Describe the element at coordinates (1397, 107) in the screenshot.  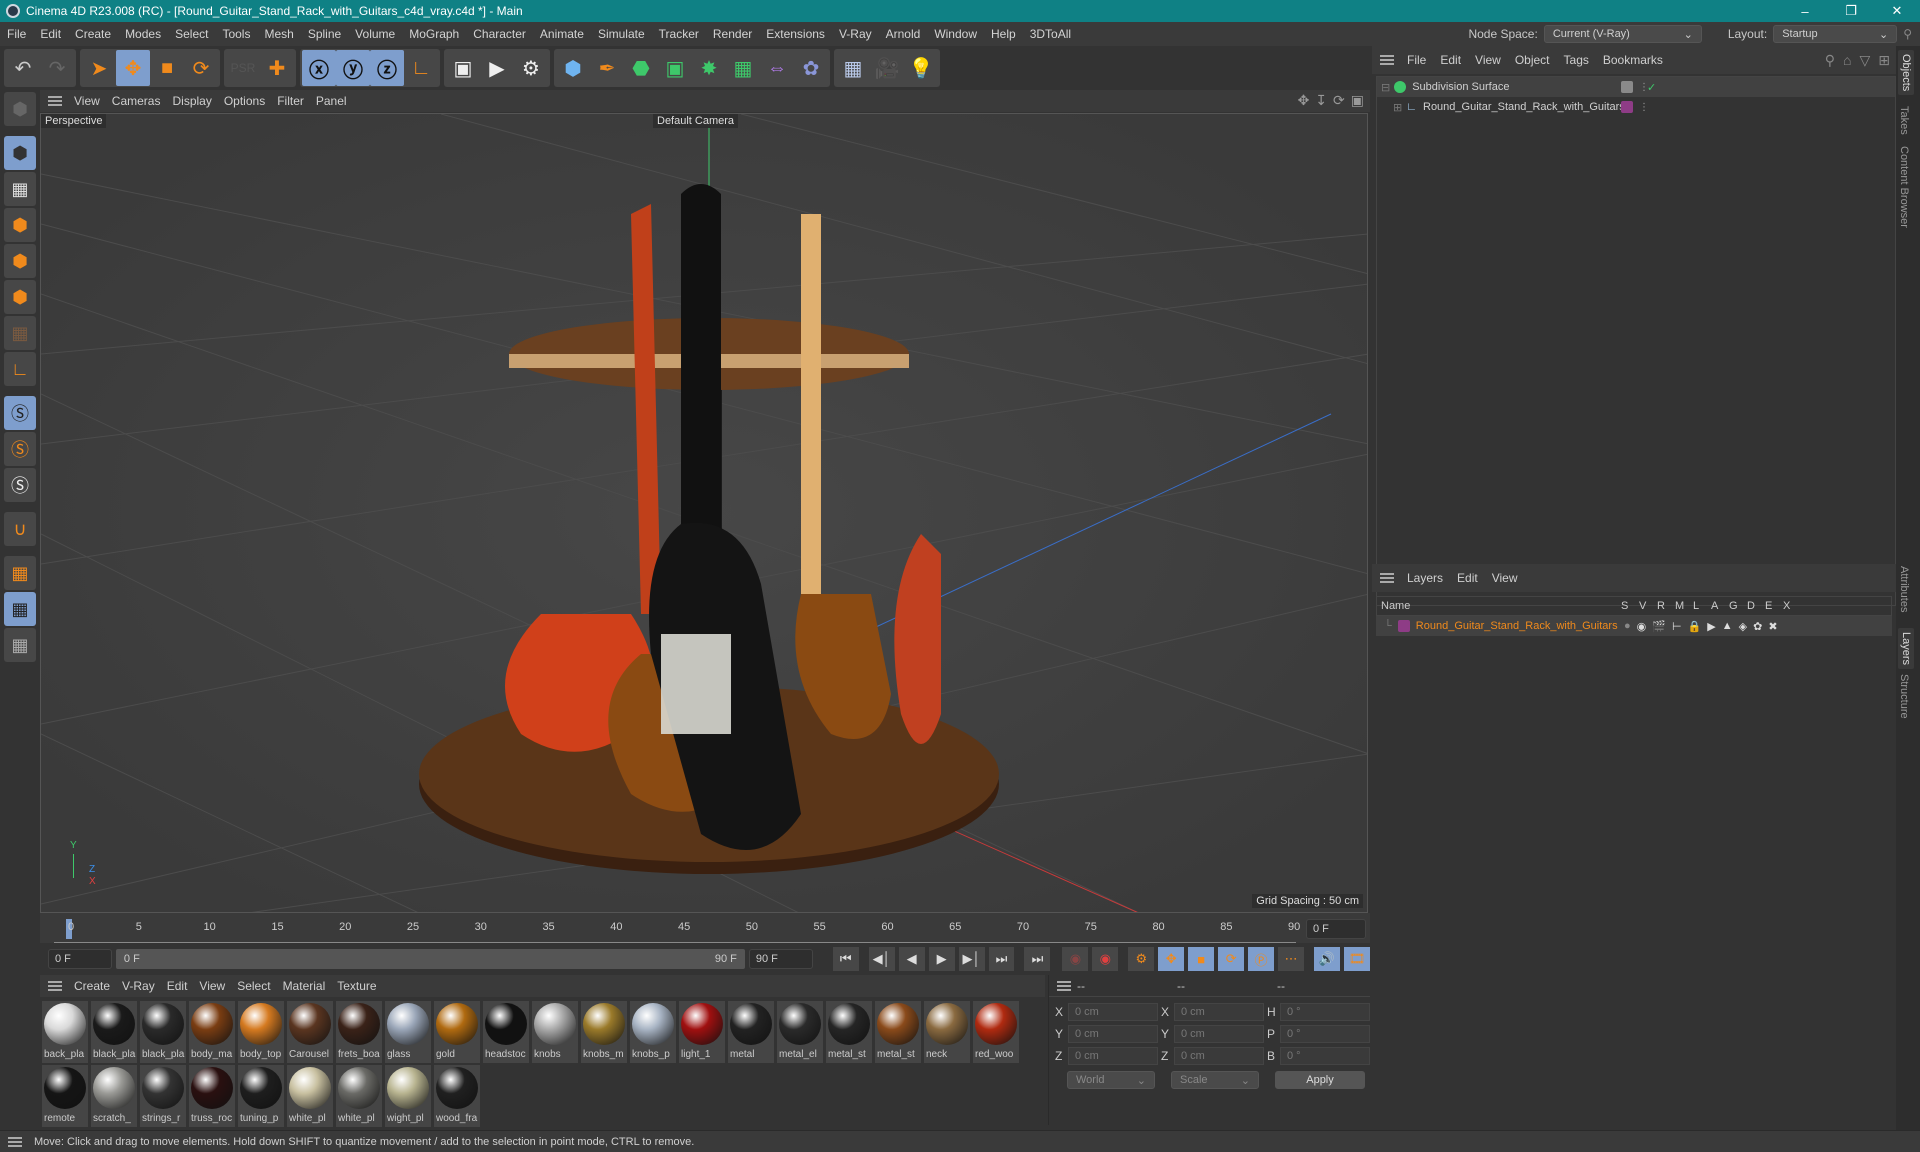
I see `expand-icon: ⊞` at that location.